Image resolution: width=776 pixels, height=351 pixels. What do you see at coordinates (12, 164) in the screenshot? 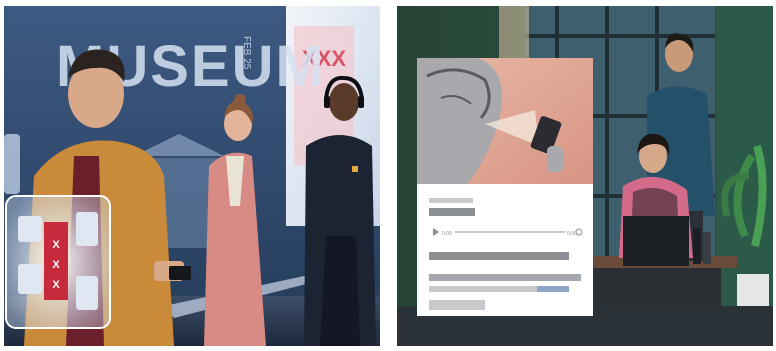
I see `holographic-edge` at bounding box center [12, 164].